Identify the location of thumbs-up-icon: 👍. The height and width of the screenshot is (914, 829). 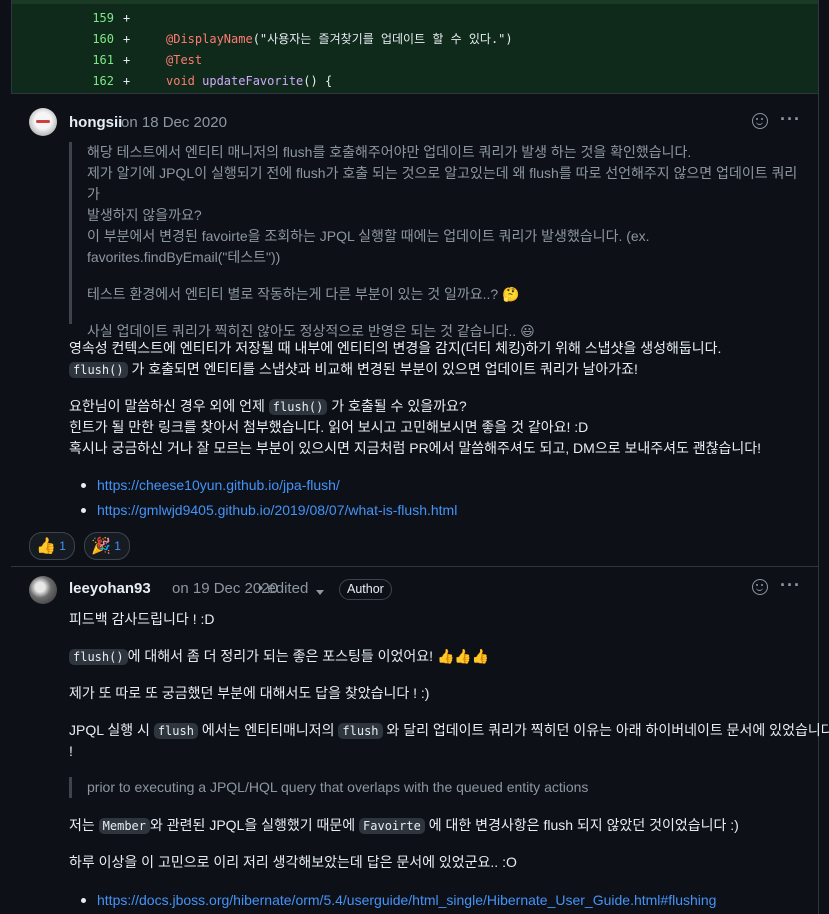
(46, 546).